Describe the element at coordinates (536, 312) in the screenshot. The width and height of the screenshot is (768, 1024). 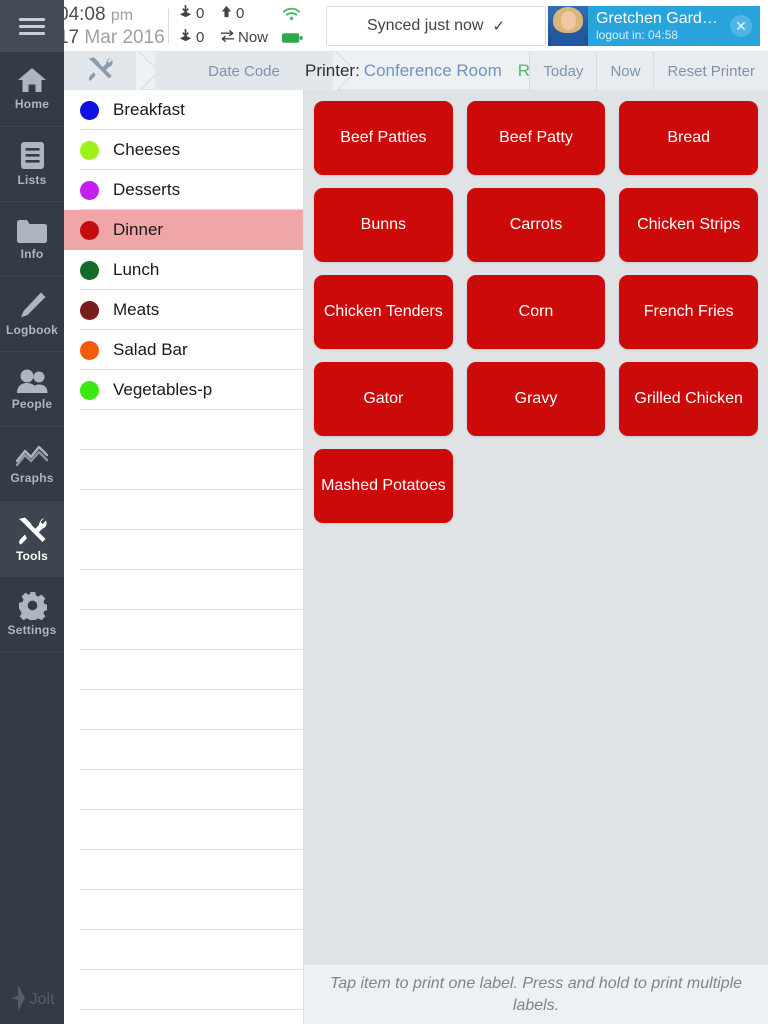
I see `item-tile: Corn` at that location.